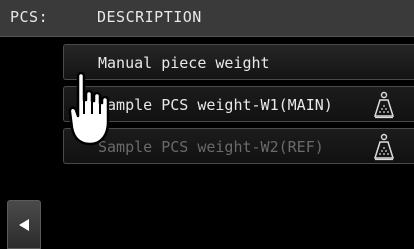  Describe the element at coordinates (215, 105) in the screenshot. I see `menu-item-label: Sample PCS weight-W1(MAIN)` at that location.